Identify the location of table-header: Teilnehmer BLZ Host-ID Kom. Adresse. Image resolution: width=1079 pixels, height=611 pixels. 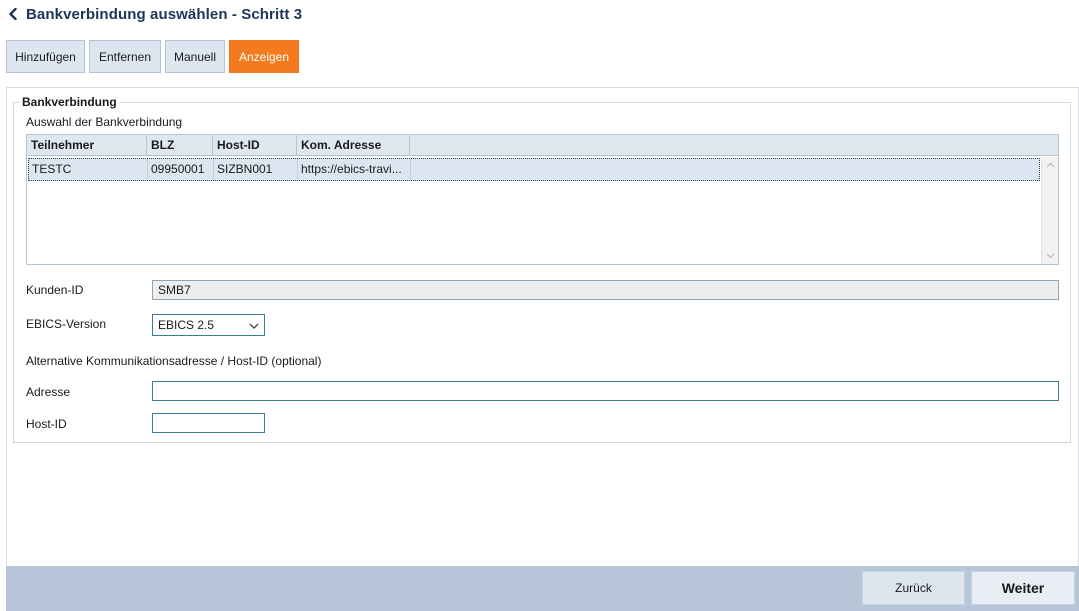
(542, 145).